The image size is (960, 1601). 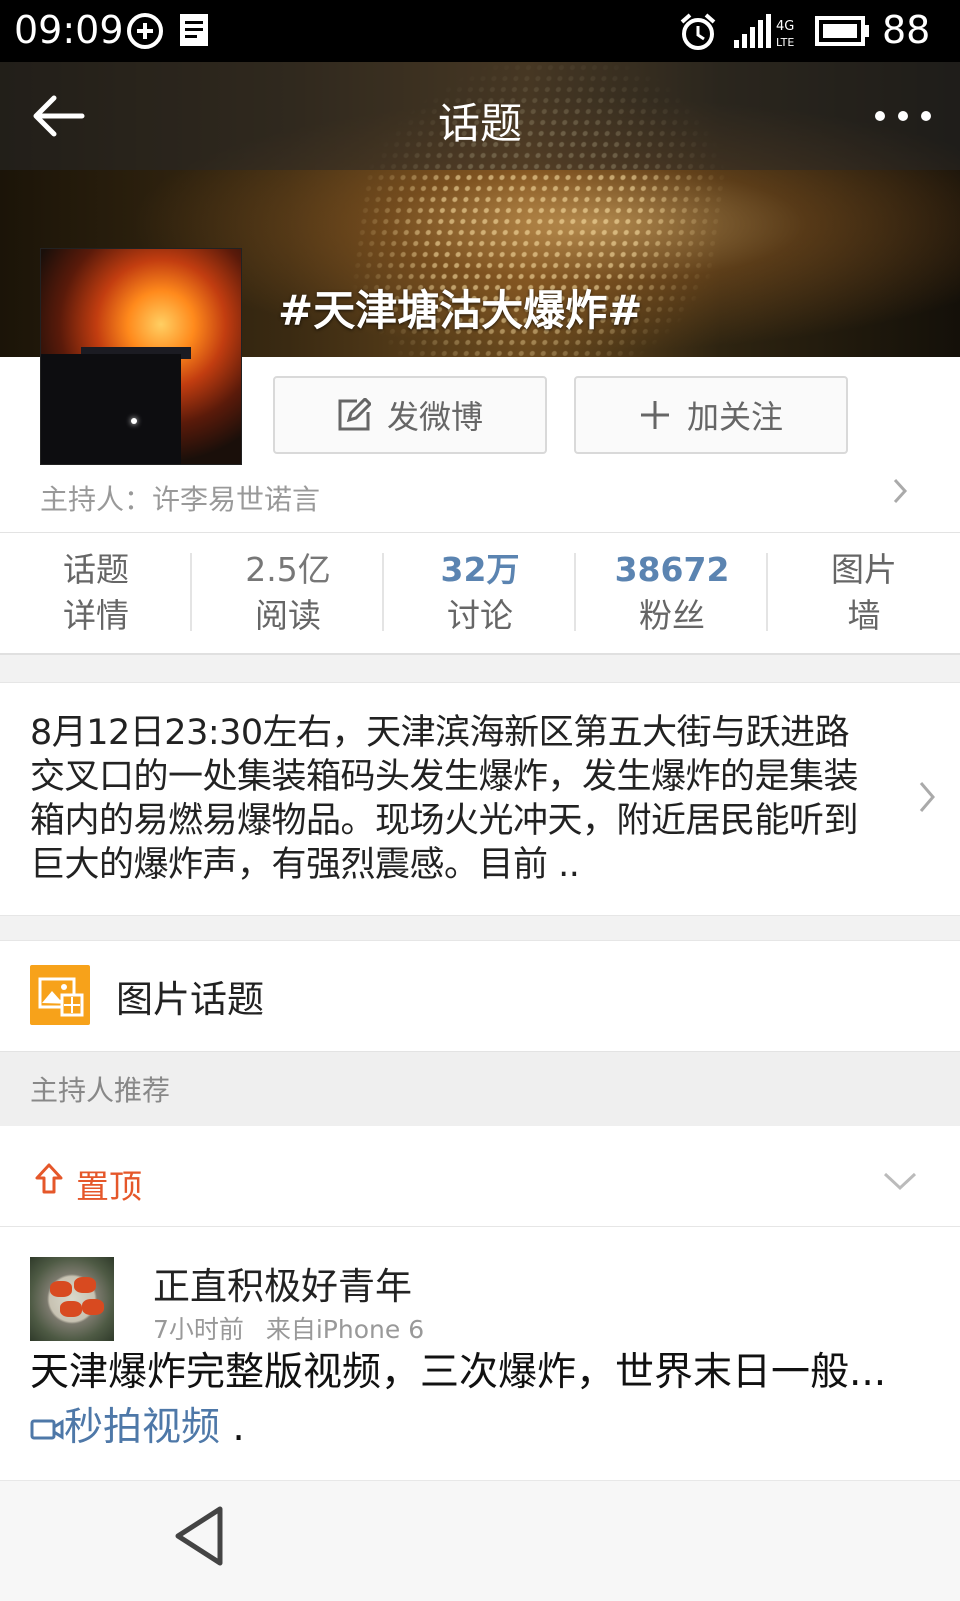 I want to click on pinned-label: 置顶, so click(x=109, y=1186).